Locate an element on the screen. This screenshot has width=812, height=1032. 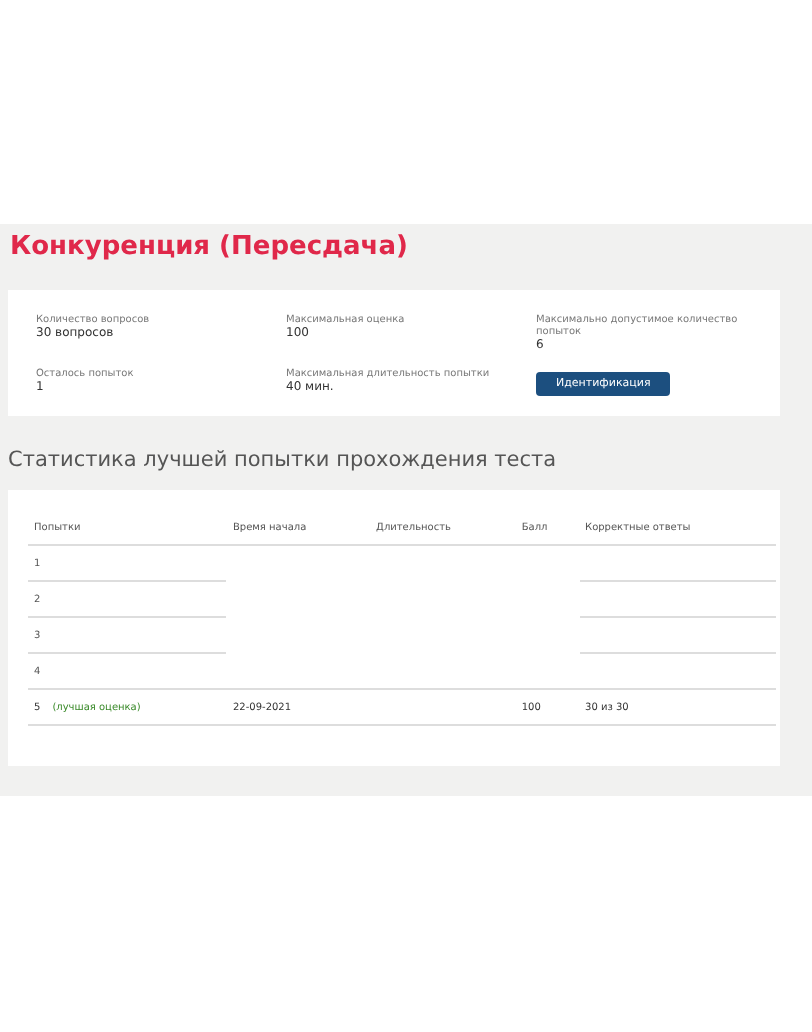
section-title: Статистика лучшей попытки прохождения теста is located at coordinates (283, 460).